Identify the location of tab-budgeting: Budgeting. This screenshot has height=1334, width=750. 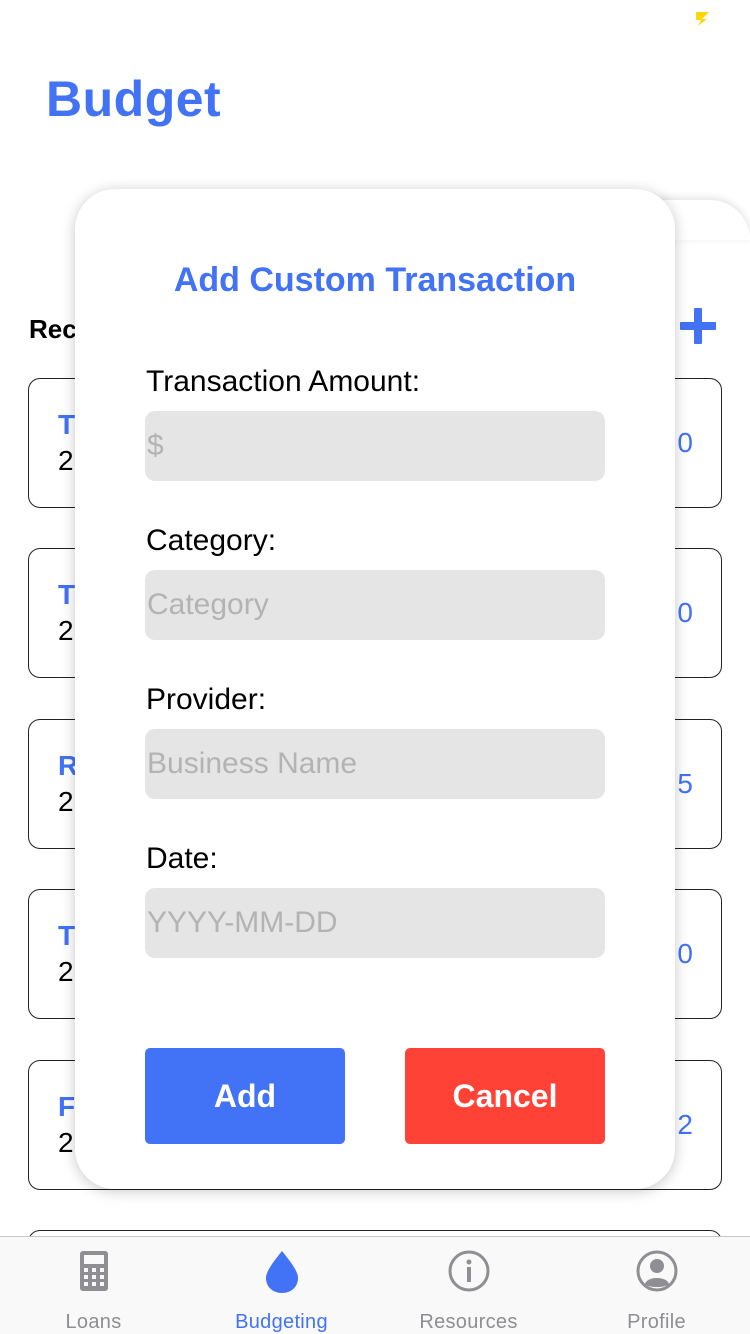
(281, 1285).